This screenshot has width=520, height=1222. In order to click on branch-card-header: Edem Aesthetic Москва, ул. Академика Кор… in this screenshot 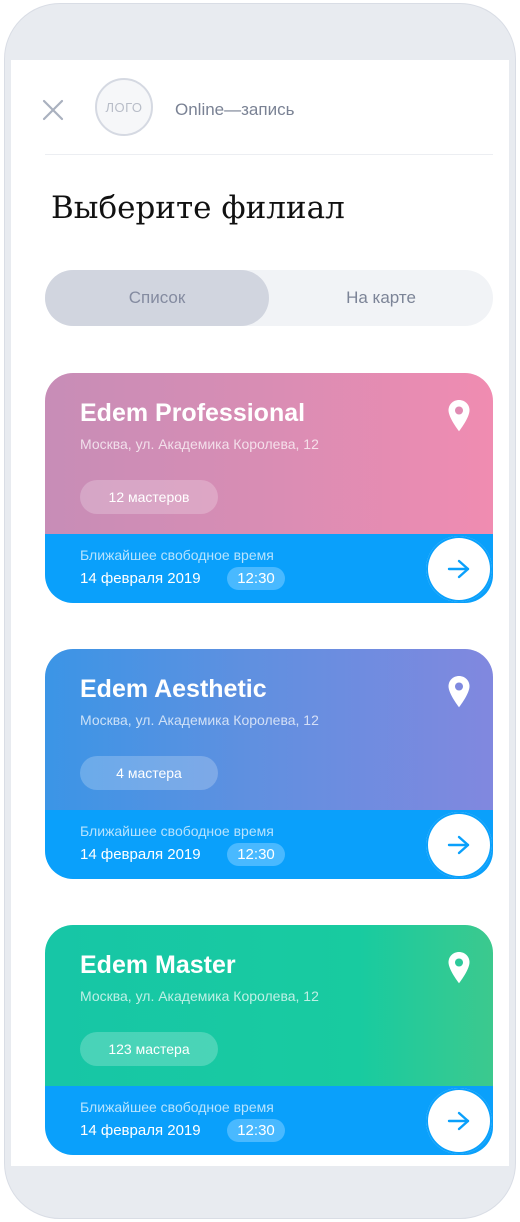, I will do `click(269, 729)`.